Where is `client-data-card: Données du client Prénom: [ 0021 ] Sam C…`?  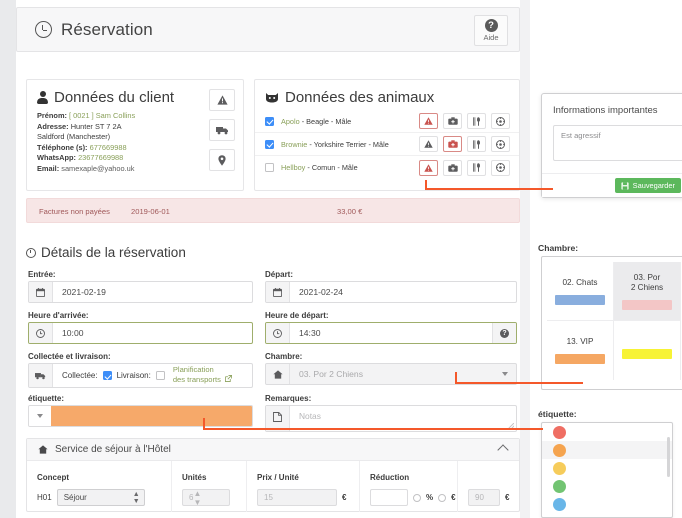 client-data-card: Données du client Prénom: [ 0021 ] Sam C… is located at coordinates (135, 135).